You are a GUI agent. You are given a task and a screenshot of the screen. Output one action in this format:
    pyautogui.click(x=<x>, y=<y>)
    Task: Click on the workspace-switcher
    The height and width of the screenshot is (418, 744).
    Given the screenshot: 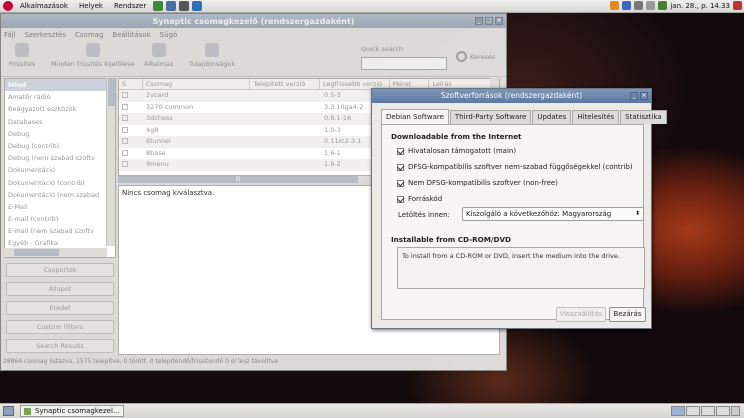 What is the action you would take?
    pyautogui.click(x=705, y=411)
    